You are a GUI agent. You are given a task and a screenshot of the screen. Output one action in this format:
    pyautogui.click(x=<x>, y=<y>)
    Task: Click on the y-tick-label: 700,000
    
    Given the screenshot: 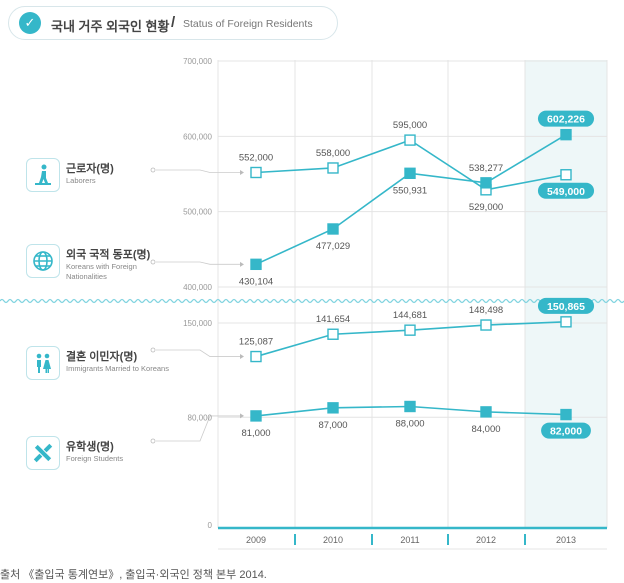 What is the action you would take?
    pyautogui.click(x=197, y=61)
    